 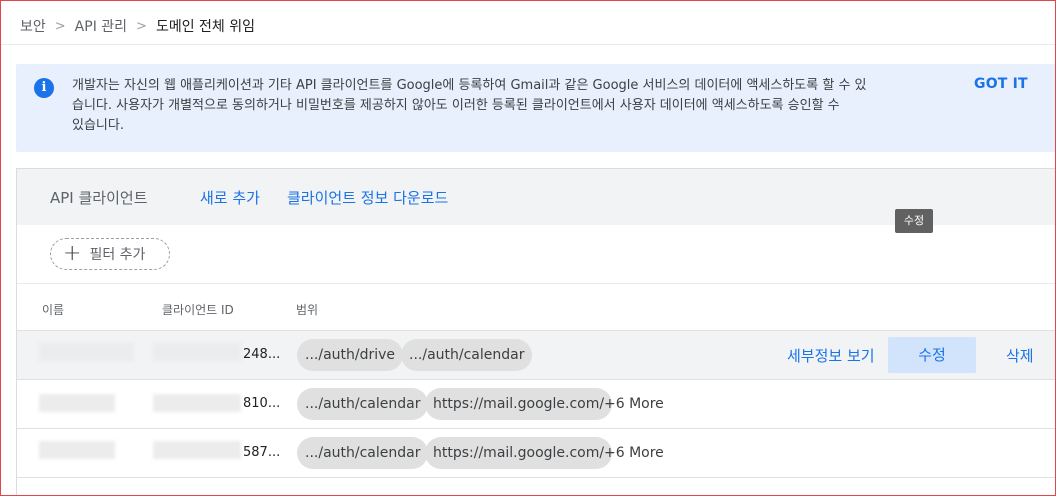 I want to click on view-details-link: 세부정보 보기, so click(x=831, y=355).